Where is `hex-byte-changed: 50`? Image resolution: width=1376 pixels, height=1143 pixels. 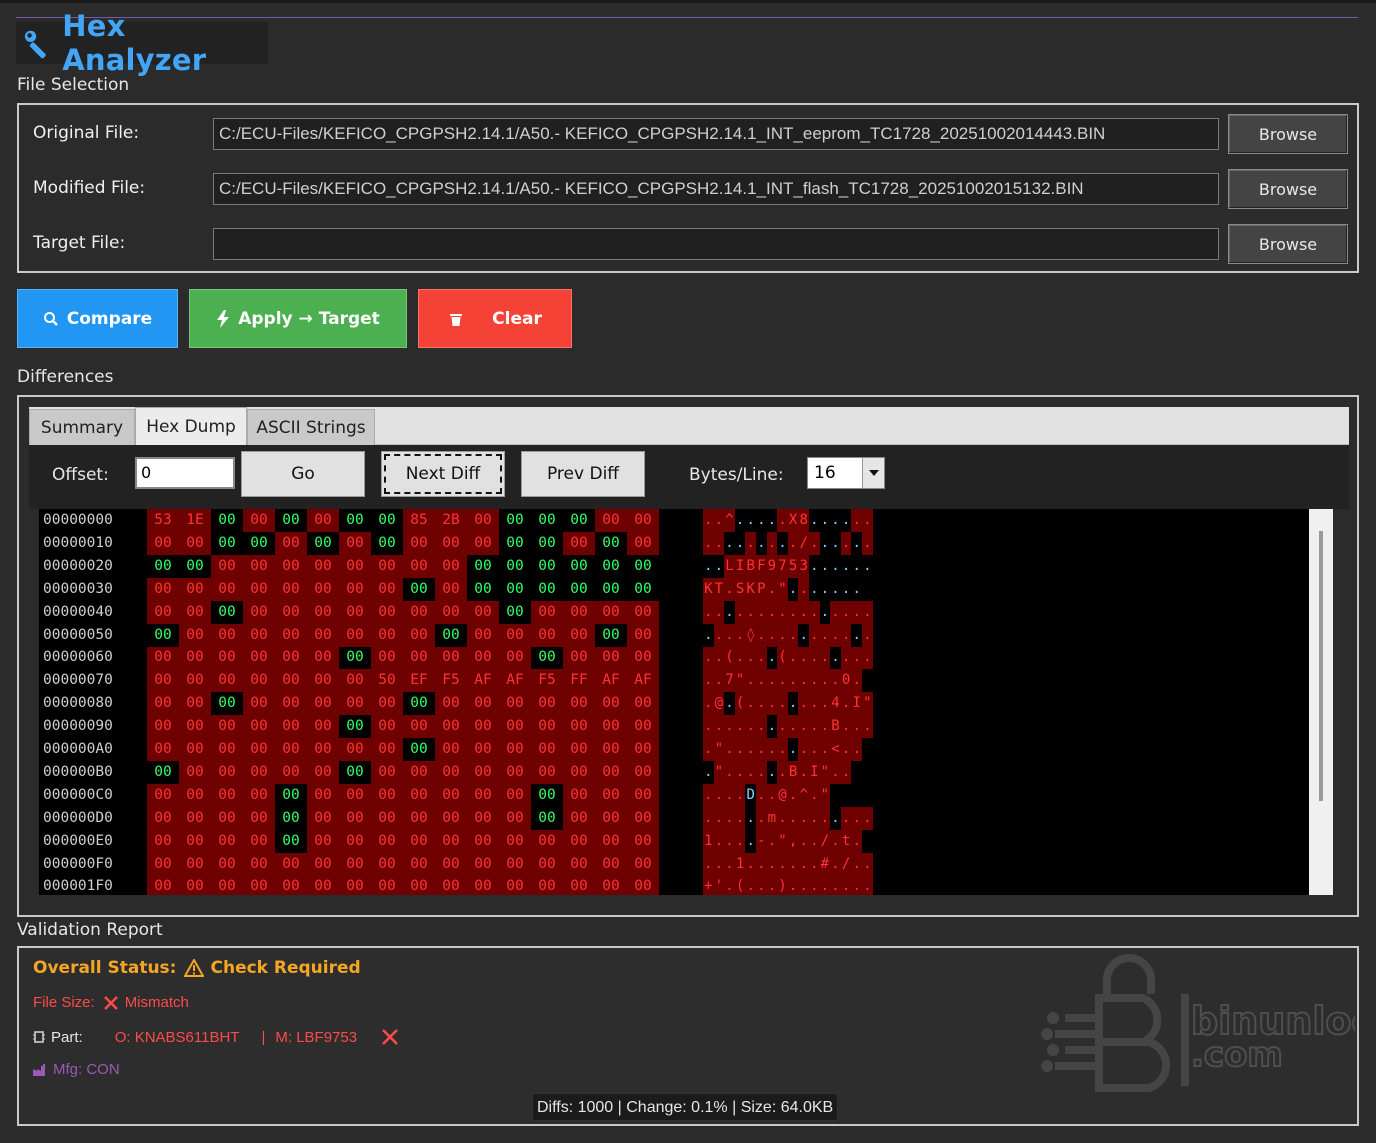 hex-byte-changed: 50 is located at coordinates (387, 681).